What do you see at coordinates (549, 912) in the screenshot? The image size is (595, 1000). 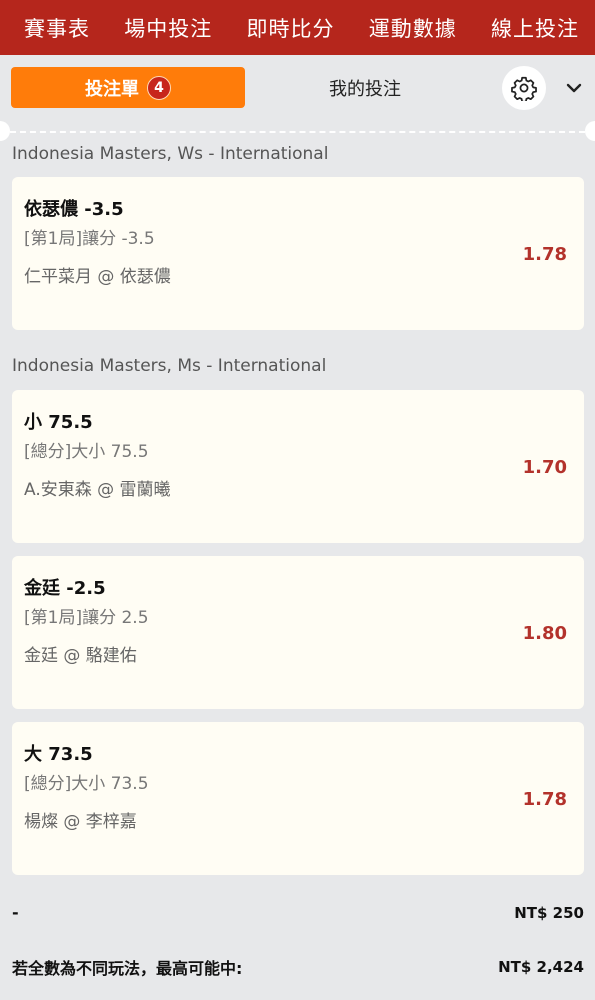 I see `stake-value: NT$ 250` at bounding box center [549, 912].